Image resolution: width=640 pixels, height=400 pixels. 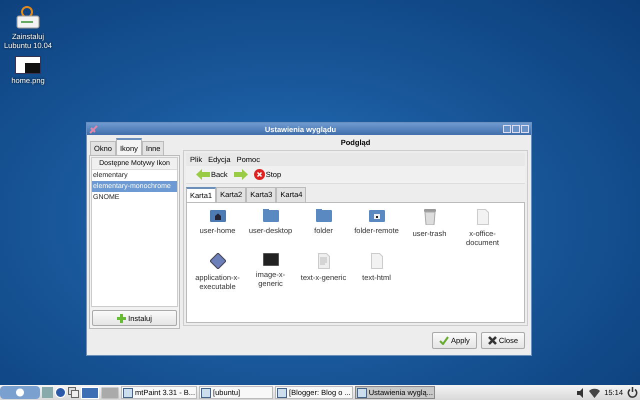 I want to click on image-icon, so click(x=270, y=259).